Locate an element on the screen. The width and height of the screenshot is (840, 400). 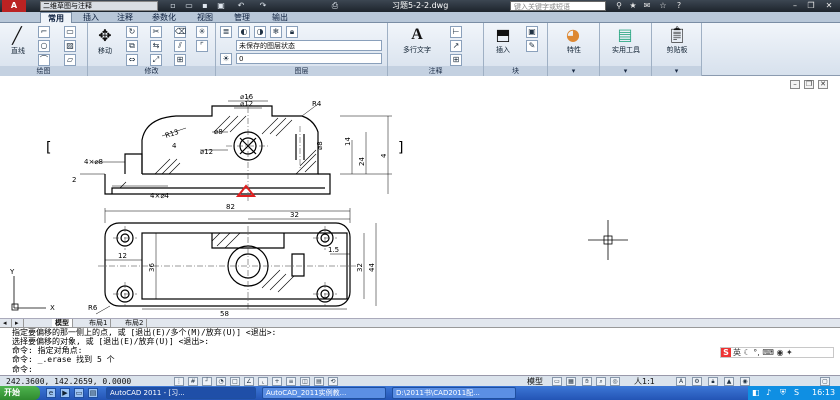
move-tool-icon: ✥ is located at coordinates (105, 36).